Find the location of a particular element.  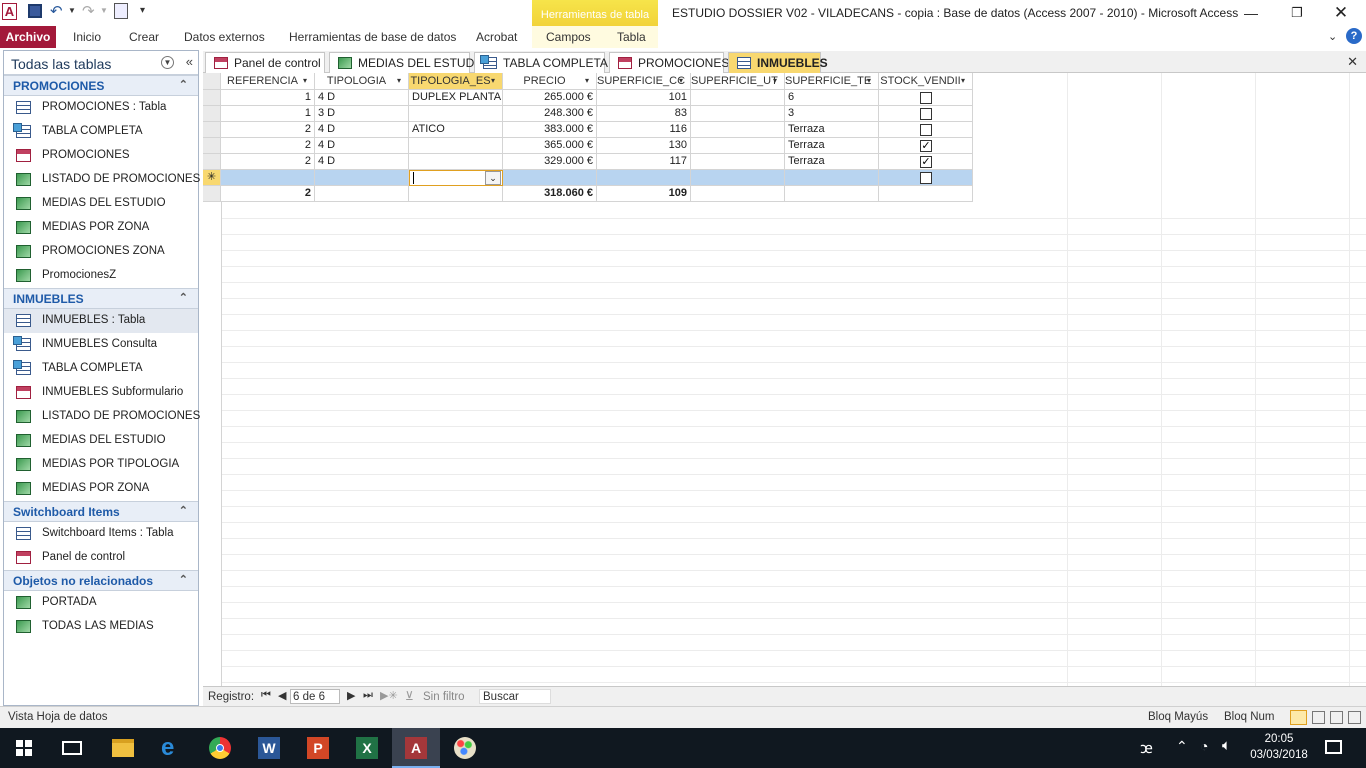

filter-icon: ⊻ is located at coordinates (409, 696).